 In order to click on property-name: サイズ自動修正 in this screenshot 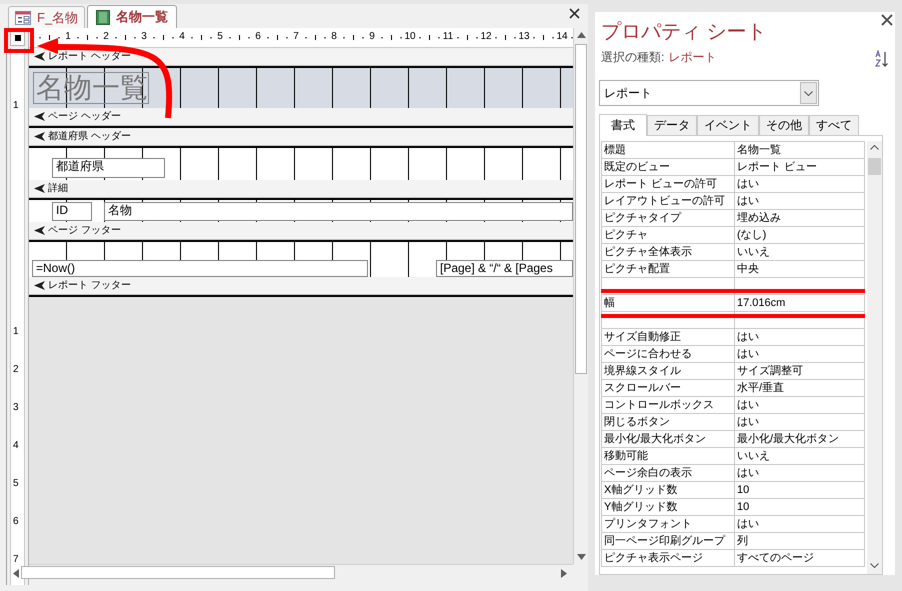, I will do `click(668, 337)`.